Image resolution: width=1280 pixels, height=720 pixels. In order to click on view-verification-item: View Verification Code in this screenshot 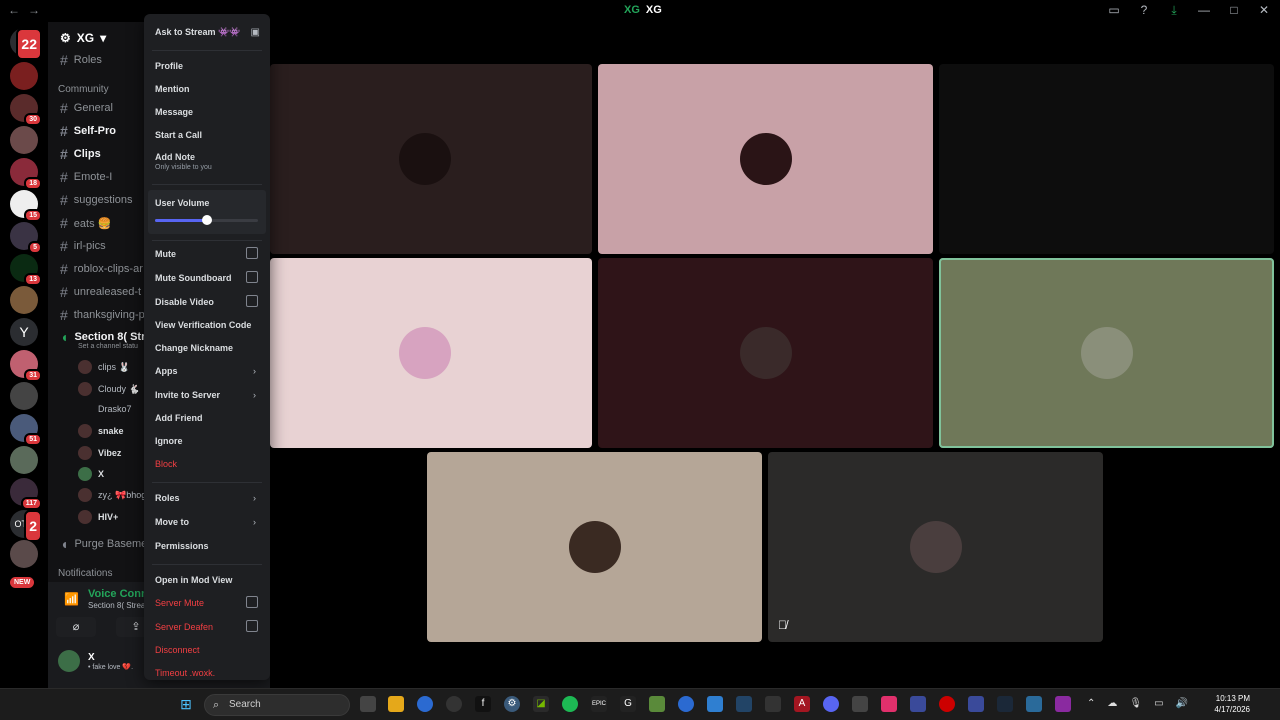, I will do `click(203, 325)`.